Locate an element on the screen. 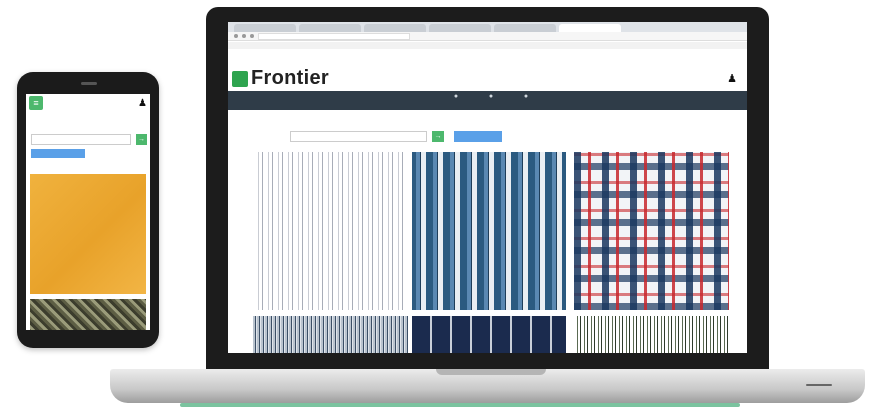 The height and width of the screenshot is (411, 871). phone-app-header: ≡ ♟ is located at coordinates (88, 103).